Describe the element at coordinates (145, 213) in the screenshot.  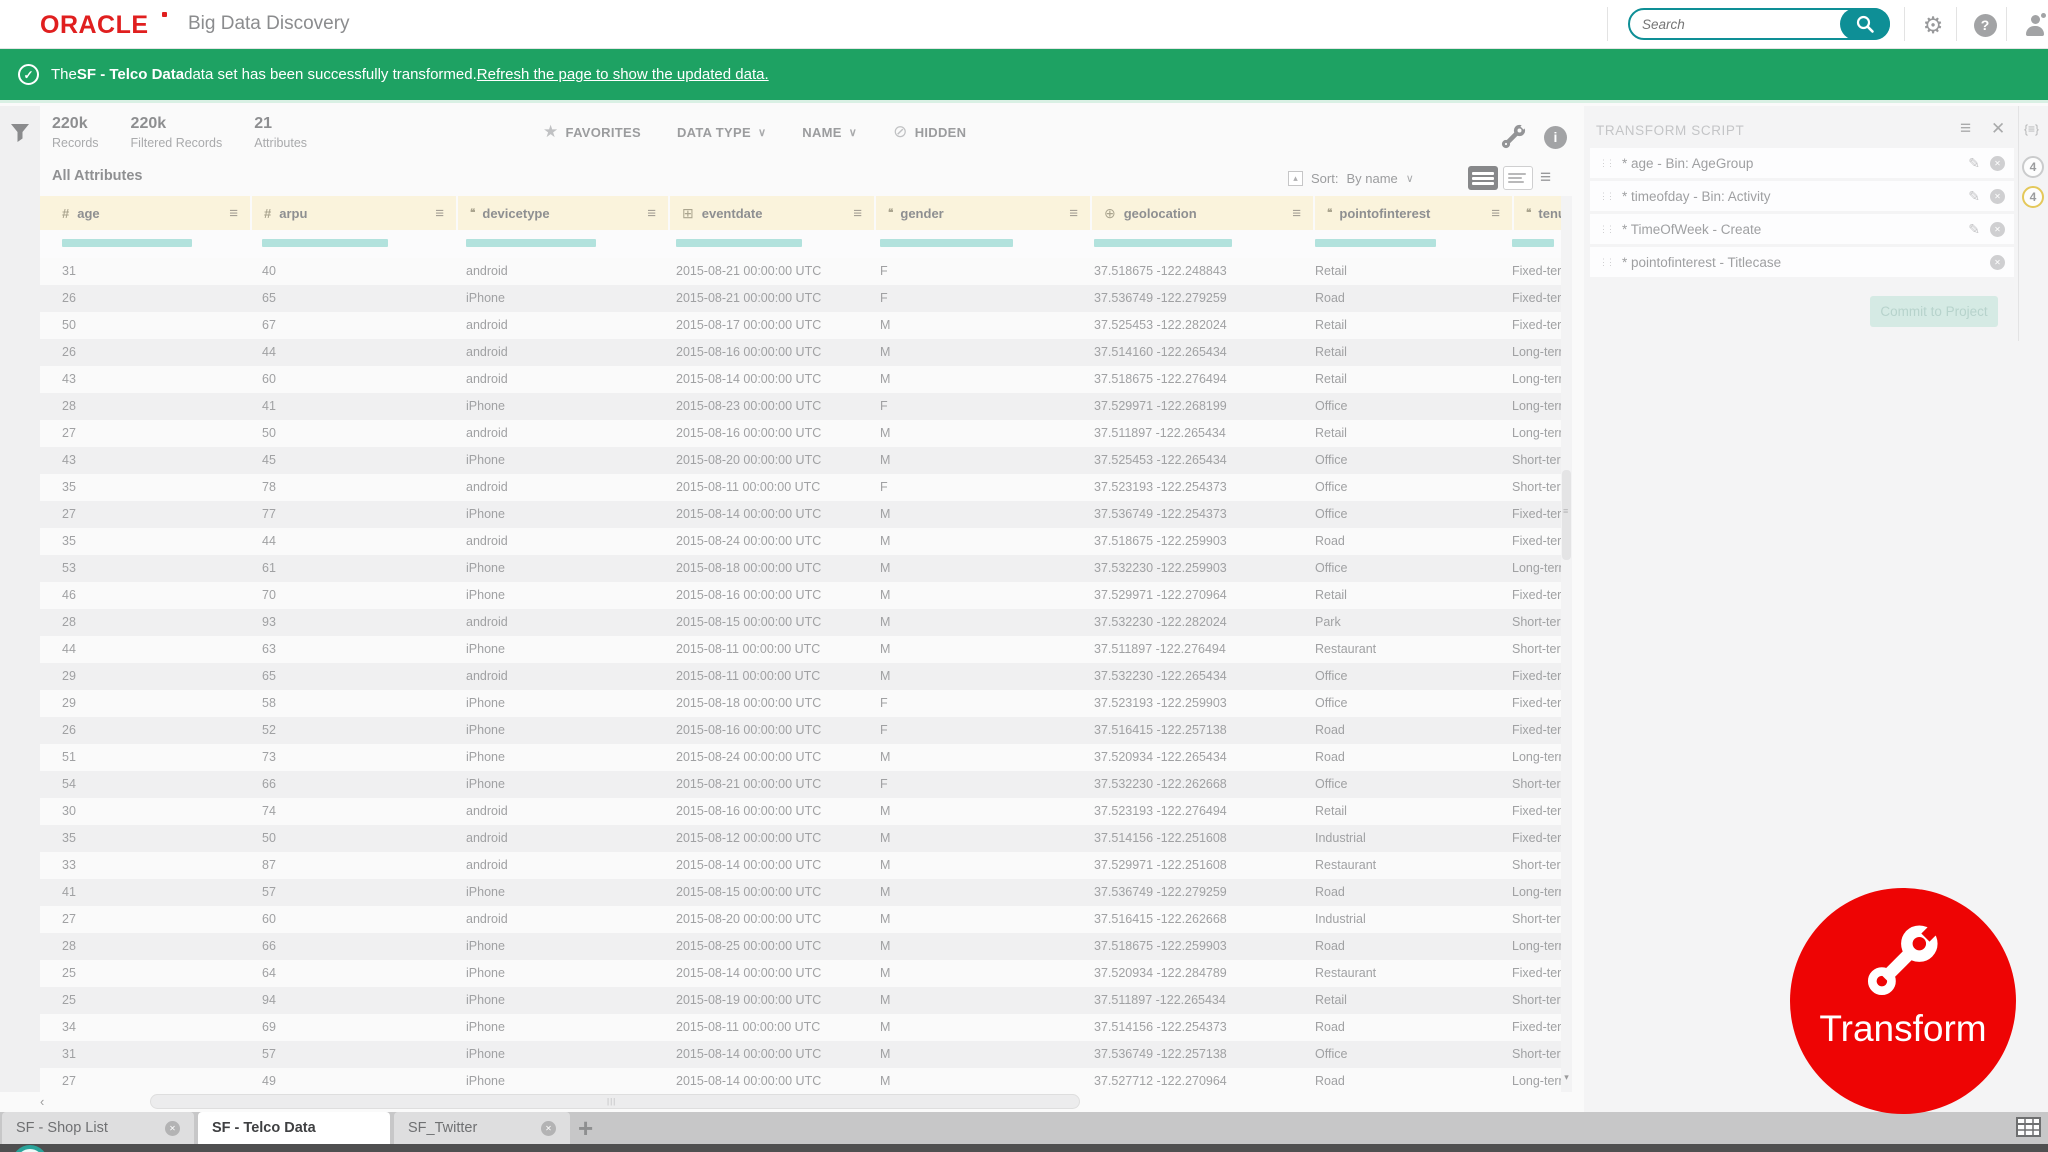
I see `column-header-age: # age ≡` at that location.